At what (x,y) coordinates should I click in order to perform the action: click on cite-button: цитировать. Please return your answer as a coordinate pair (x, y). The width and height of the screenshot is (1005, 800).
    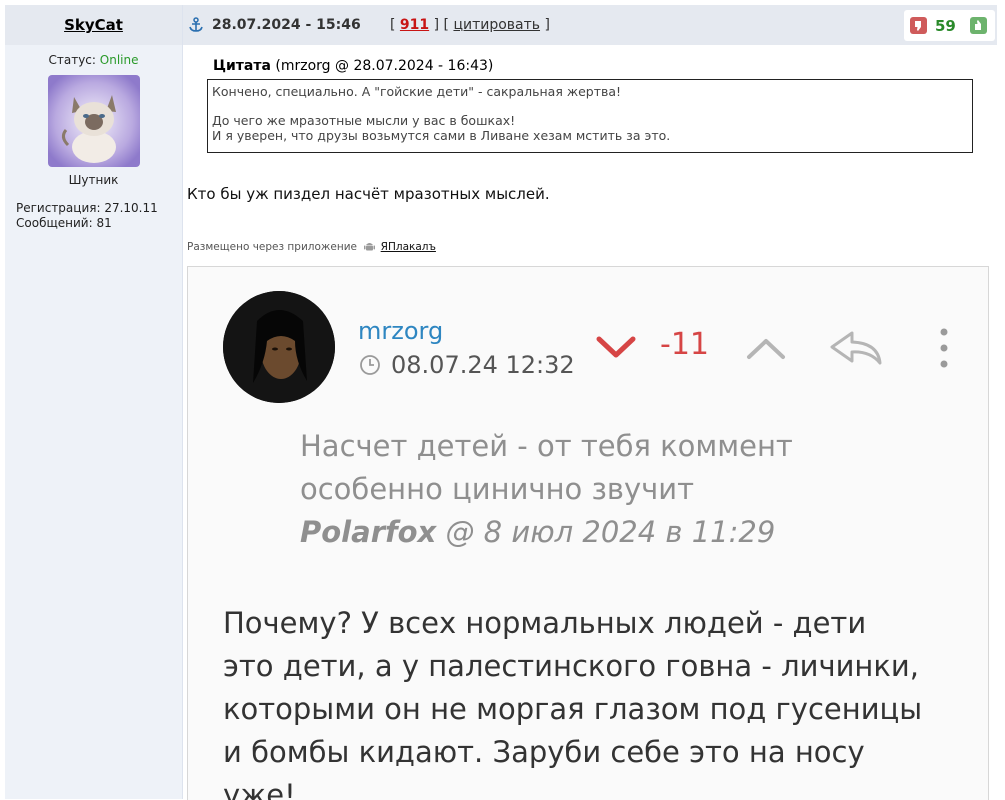
    Looking at the image, I should click on (496, 25).